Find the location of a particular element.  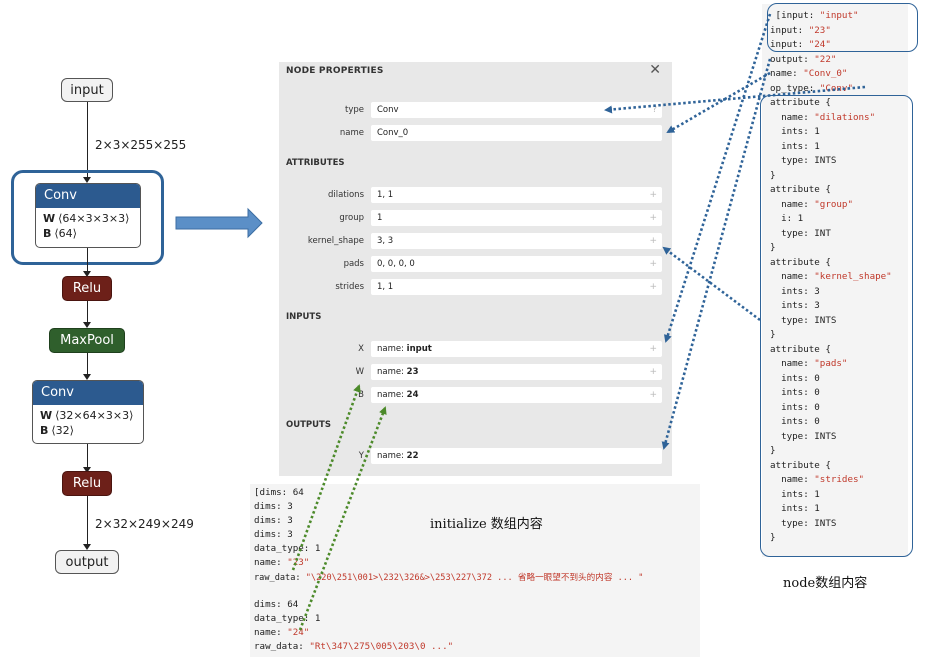

graph-output-label: output is located at coordinates (87, 562).